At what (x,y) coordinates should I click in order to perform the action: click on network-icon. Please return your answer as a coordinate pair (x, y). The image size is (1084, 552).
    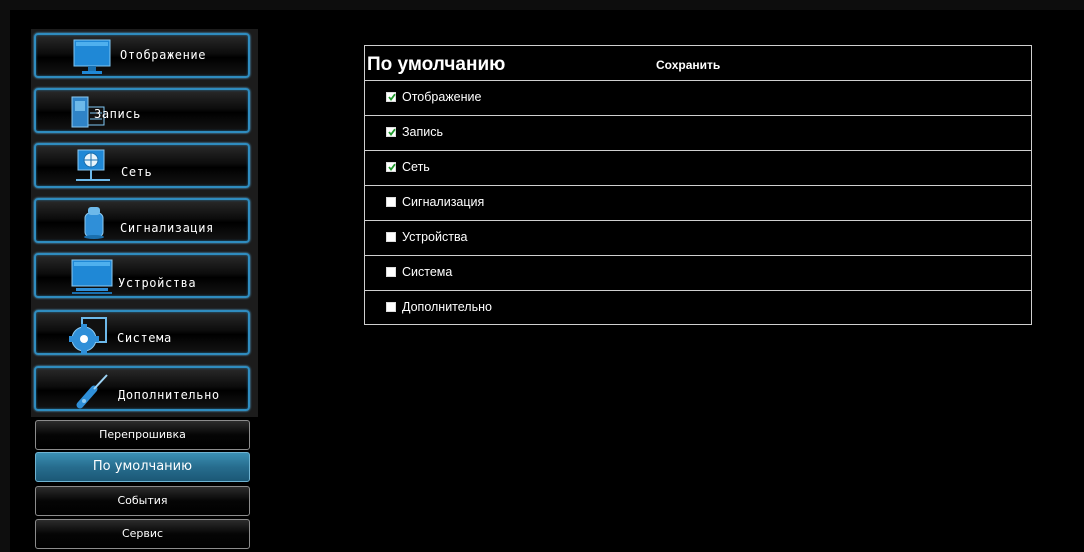
    Looking at the image, I should click on (92, 169).